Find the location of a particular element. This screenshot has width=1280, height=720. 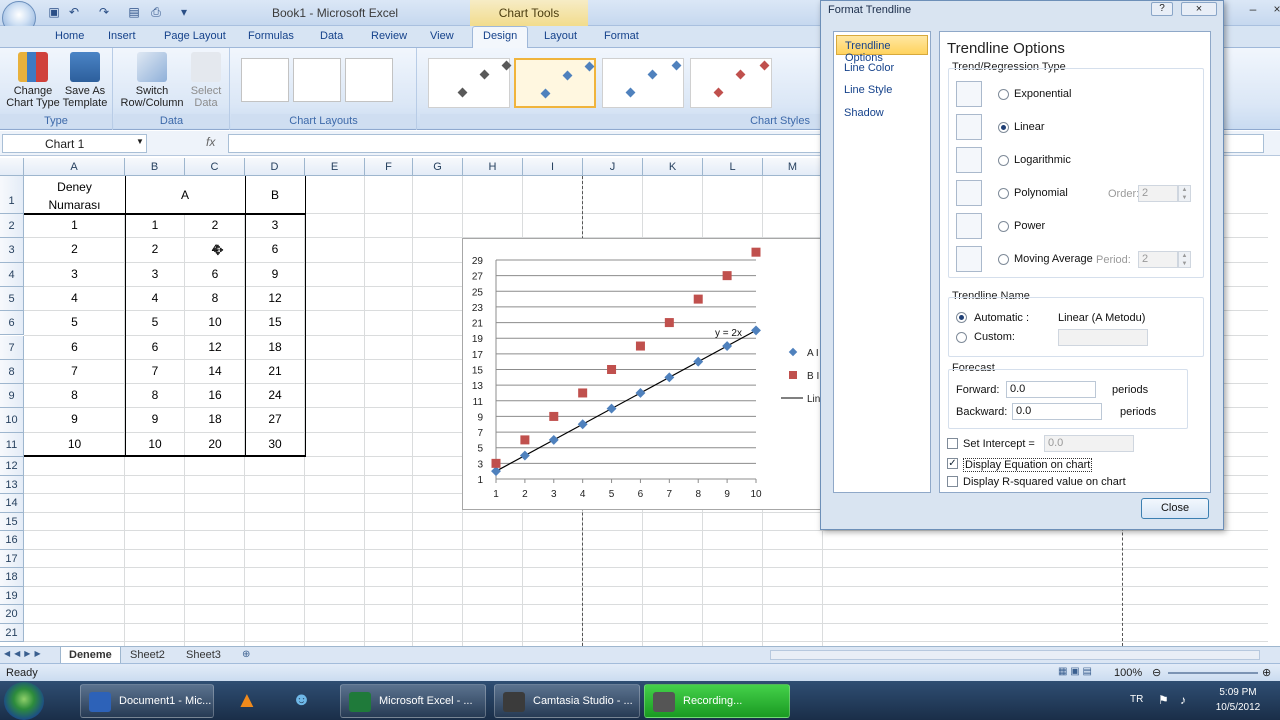

moving-average-radio is located at coordinates (1003, 259).